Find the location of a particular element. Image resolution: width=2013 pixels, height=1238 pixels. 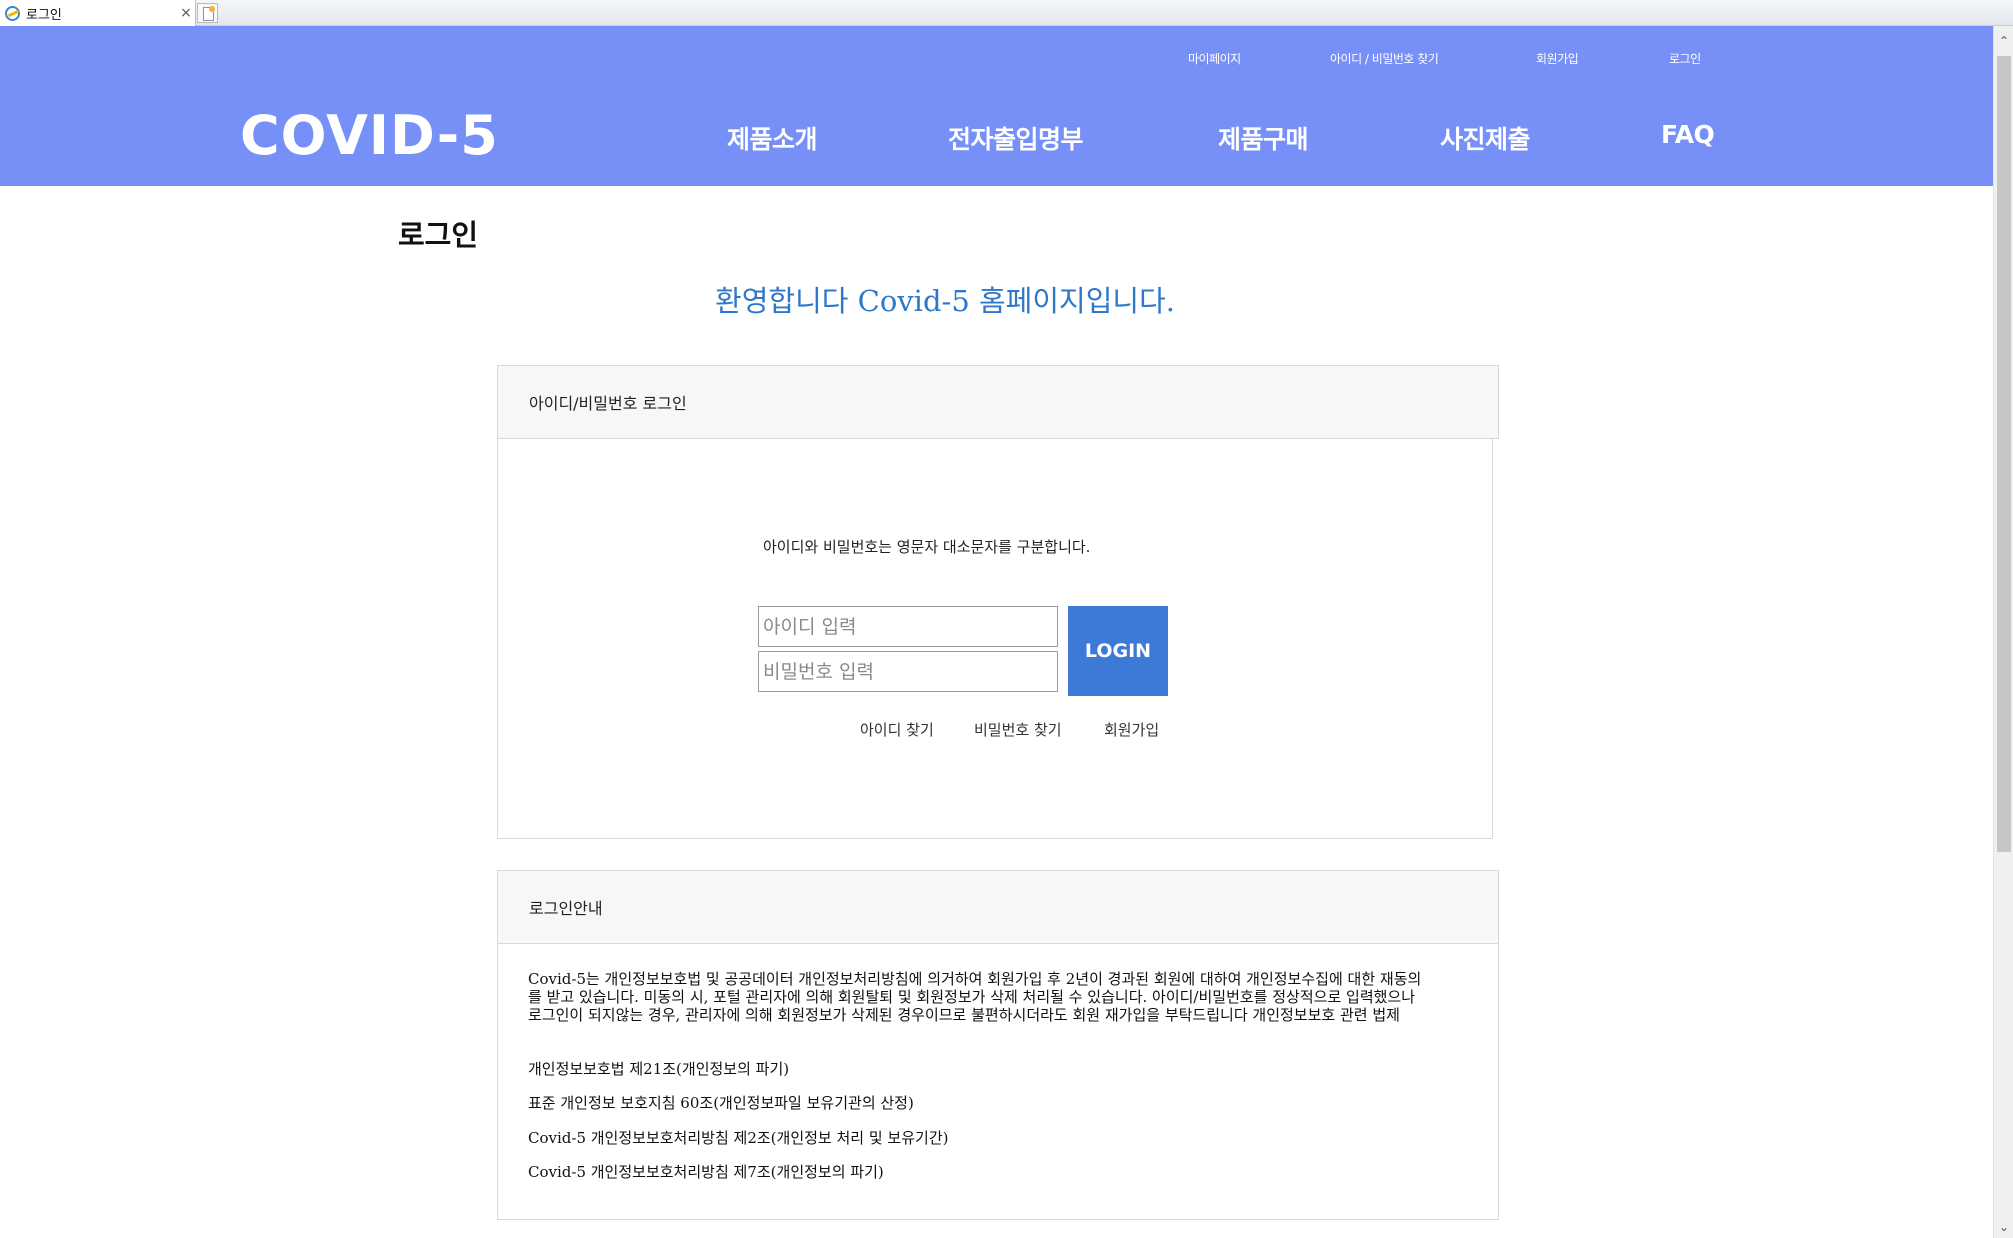

internet-explorer-icon is located at coordinates (12, 13).